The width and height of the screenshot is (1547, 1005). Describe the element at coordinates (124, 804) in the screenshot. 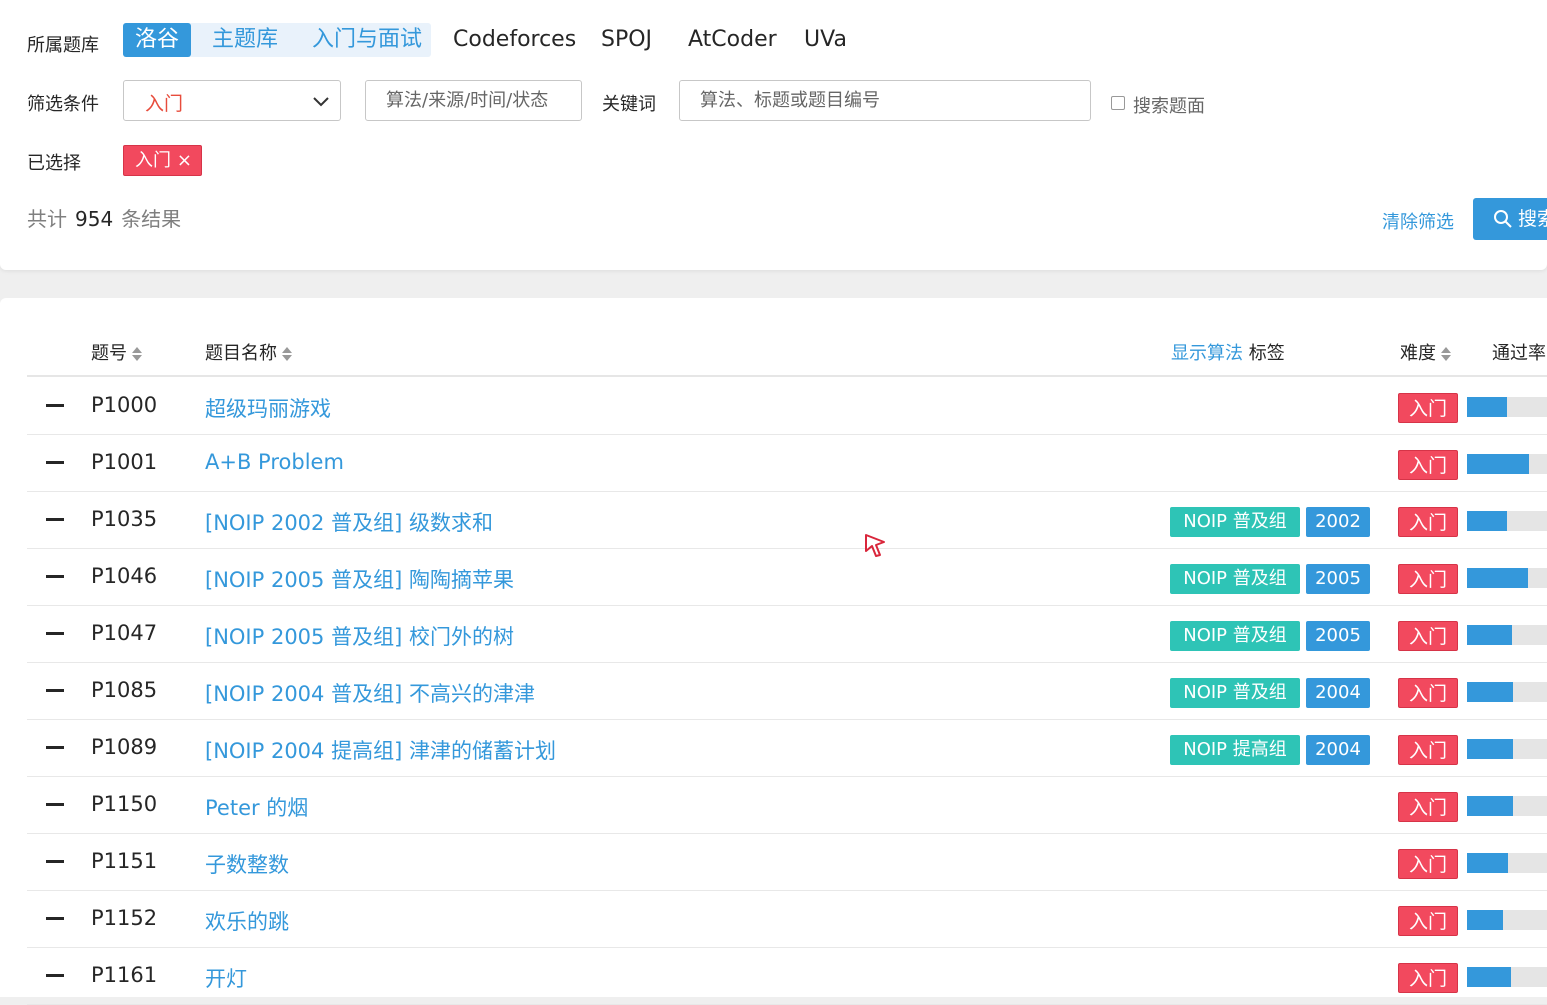

I see `problem-id: P1150` at that location.